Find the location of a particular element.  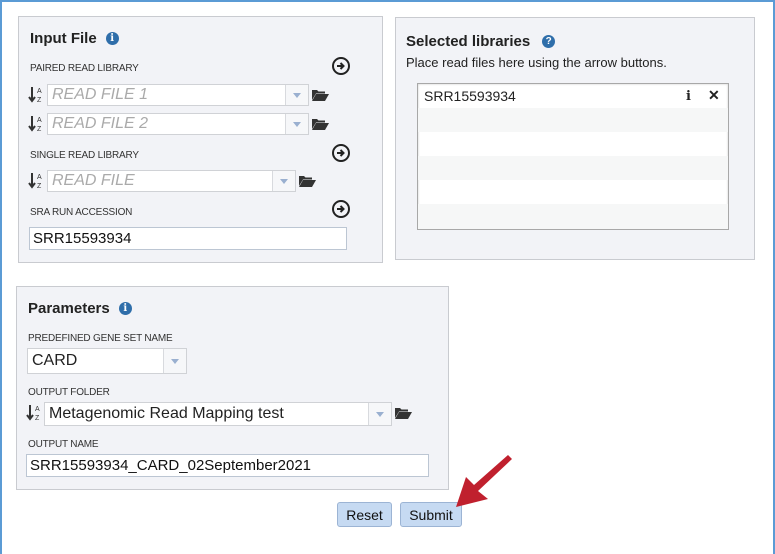

selected-libraries-list: SRR15593934 i ✕ is located at coordinates (573, 156).